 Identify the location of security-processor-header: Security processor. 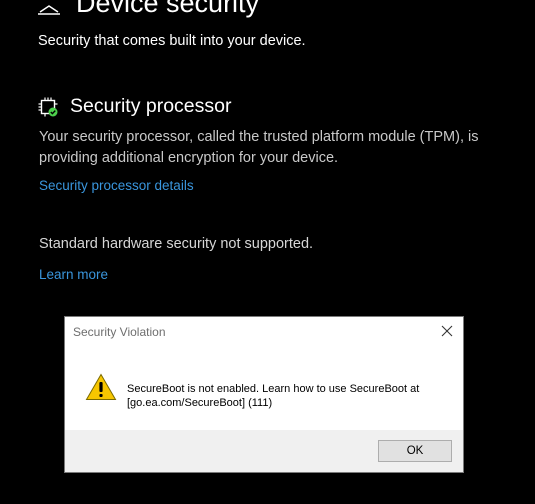
(134, 106).